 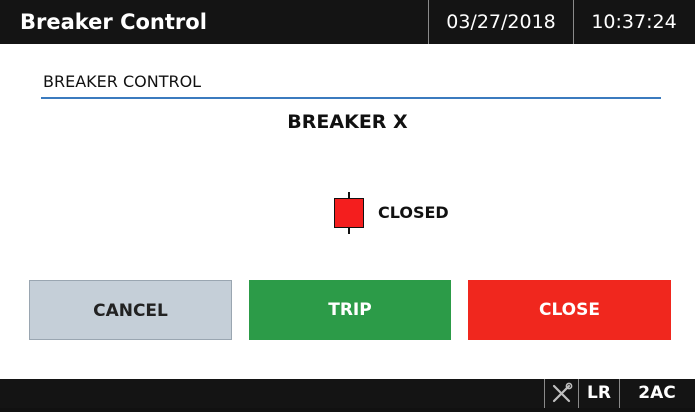 I want to click on screen-title: Breaker Control, so click(x=113, y=22).